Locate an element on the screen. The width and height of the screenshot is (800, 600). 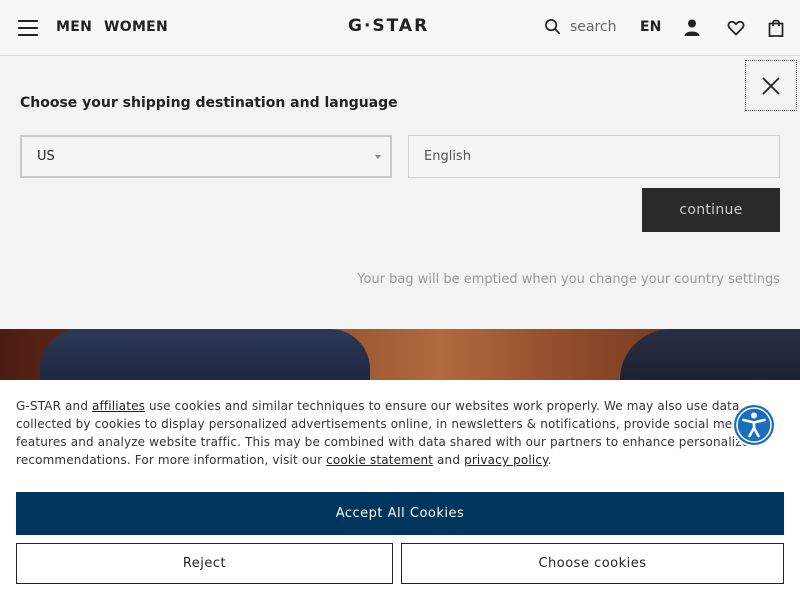
cookie-statement-link: cookie statement is located at coordinates (379, 460).